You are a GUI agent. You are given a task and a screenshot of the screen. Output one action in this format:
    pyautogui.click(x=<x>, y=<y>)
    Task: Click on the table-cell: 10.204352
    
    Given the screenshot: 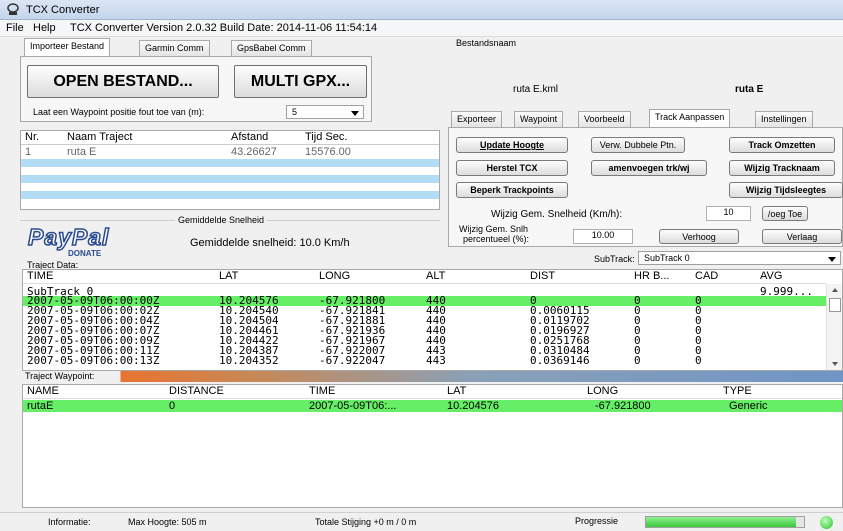 What is the action you would take?
    pyautogui.click(x=249, y=360)
    